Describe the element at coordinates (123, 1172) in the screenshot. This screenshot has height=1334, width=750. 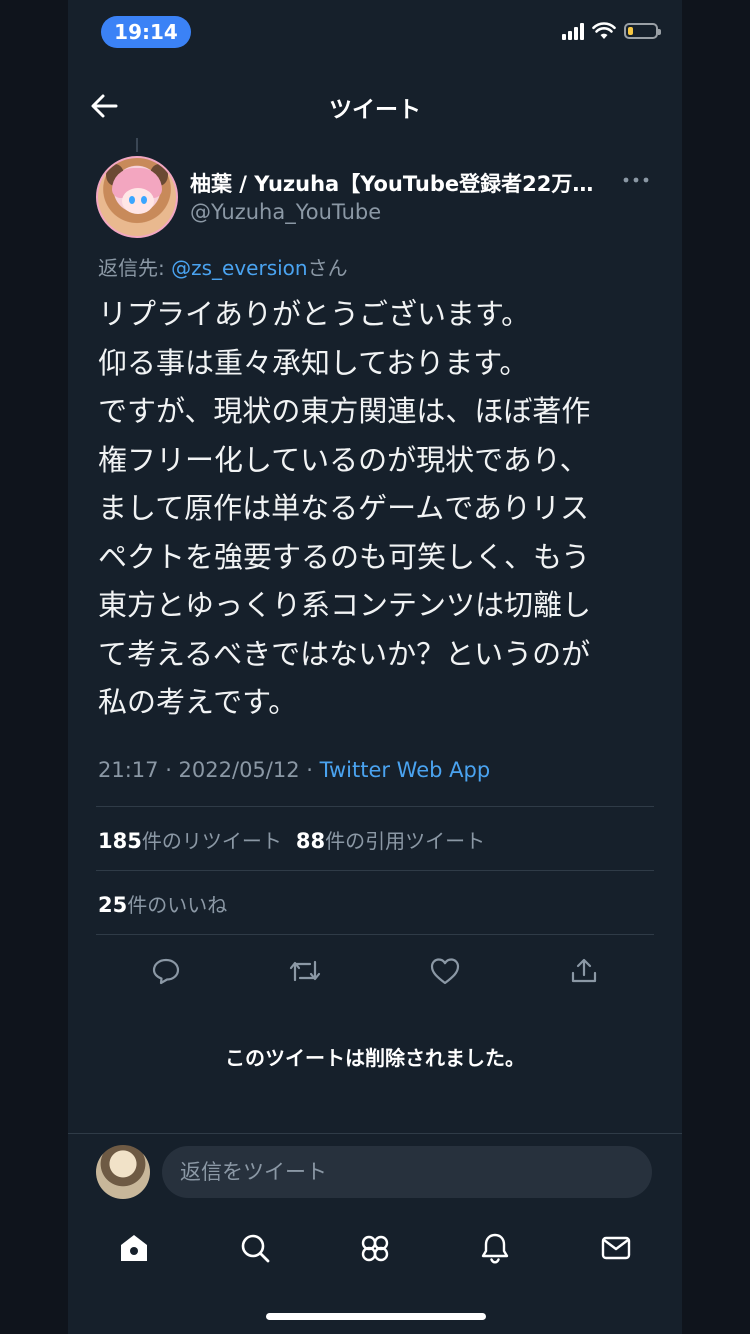
I see `user-avatar` at that location.